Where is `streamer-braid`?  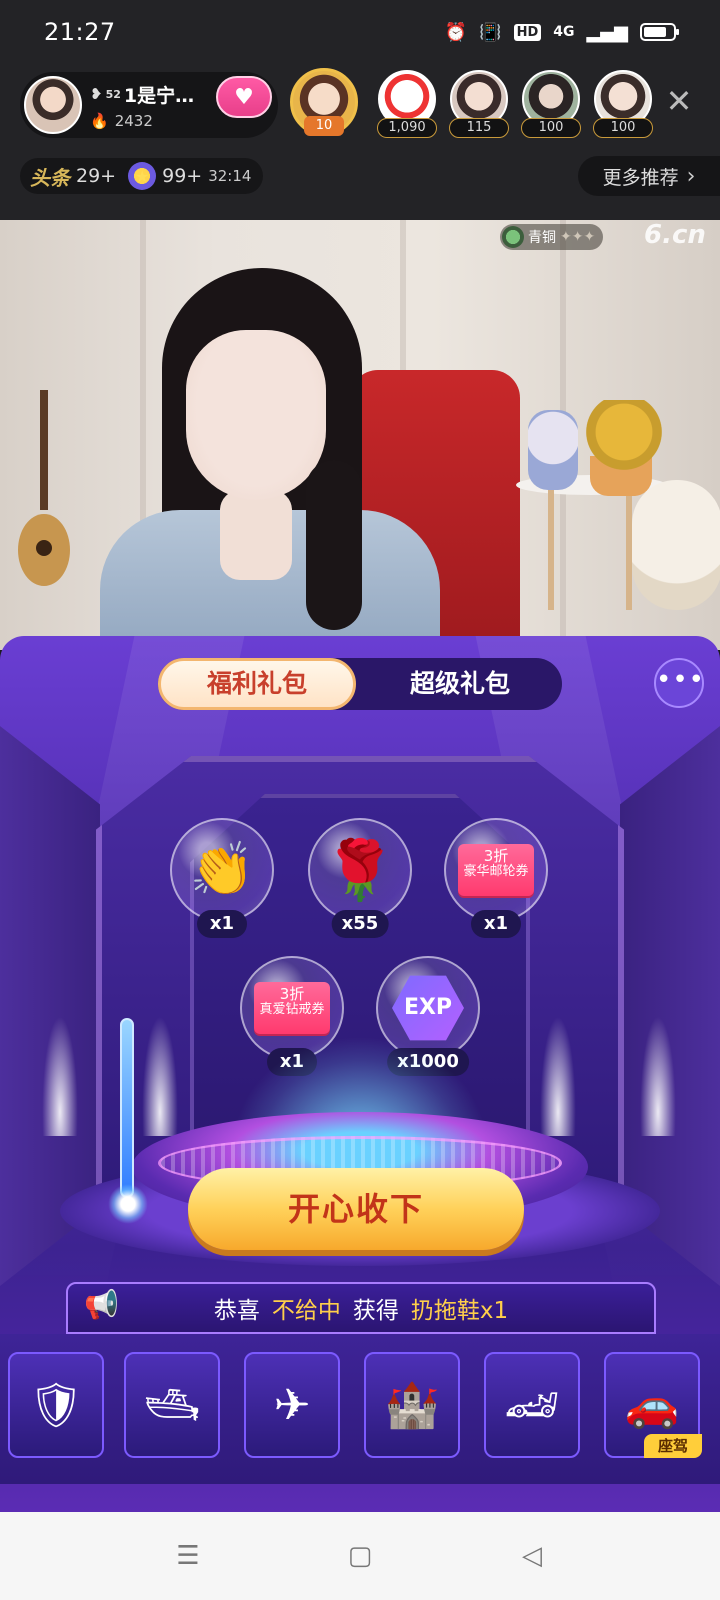
streamer-braid is located at coordinates (334, 545).